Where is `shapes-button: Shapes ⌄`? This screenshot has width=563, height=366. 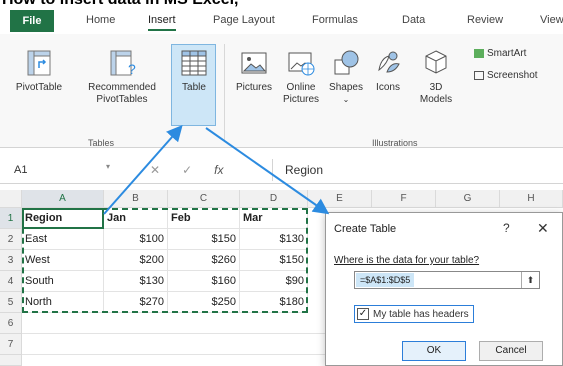
shapes-button: Shapes ⌄ is located at coordinates (346, 77).